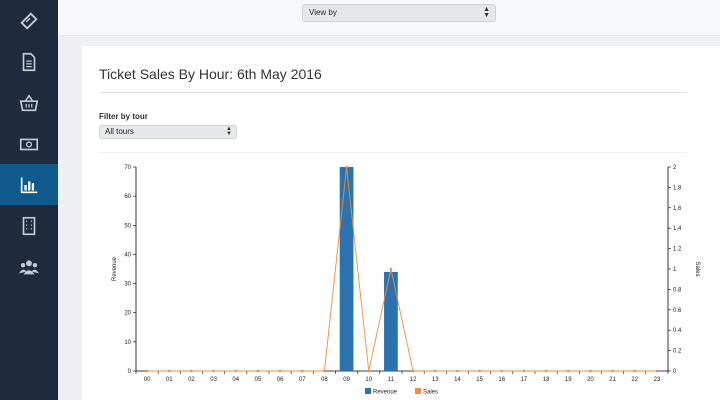  I want to click on y-tick-label: 30, so click(127, 285).